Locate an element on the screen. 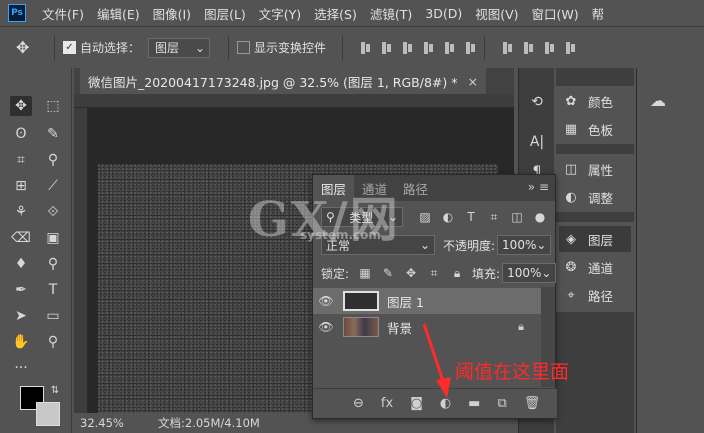 The height and width of the screenshot is (433, 704). auto-select-dropdown: 图层 ⌄ is located at coordinates (179, 47).